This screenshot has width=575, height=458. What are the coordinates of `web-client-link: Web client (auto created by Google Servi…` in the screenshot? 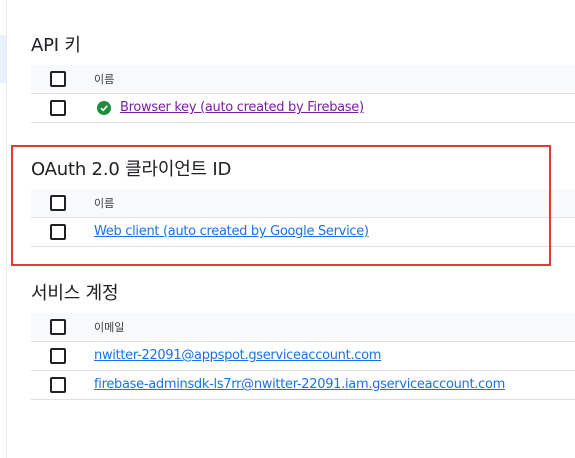 It's located at (231, 231).